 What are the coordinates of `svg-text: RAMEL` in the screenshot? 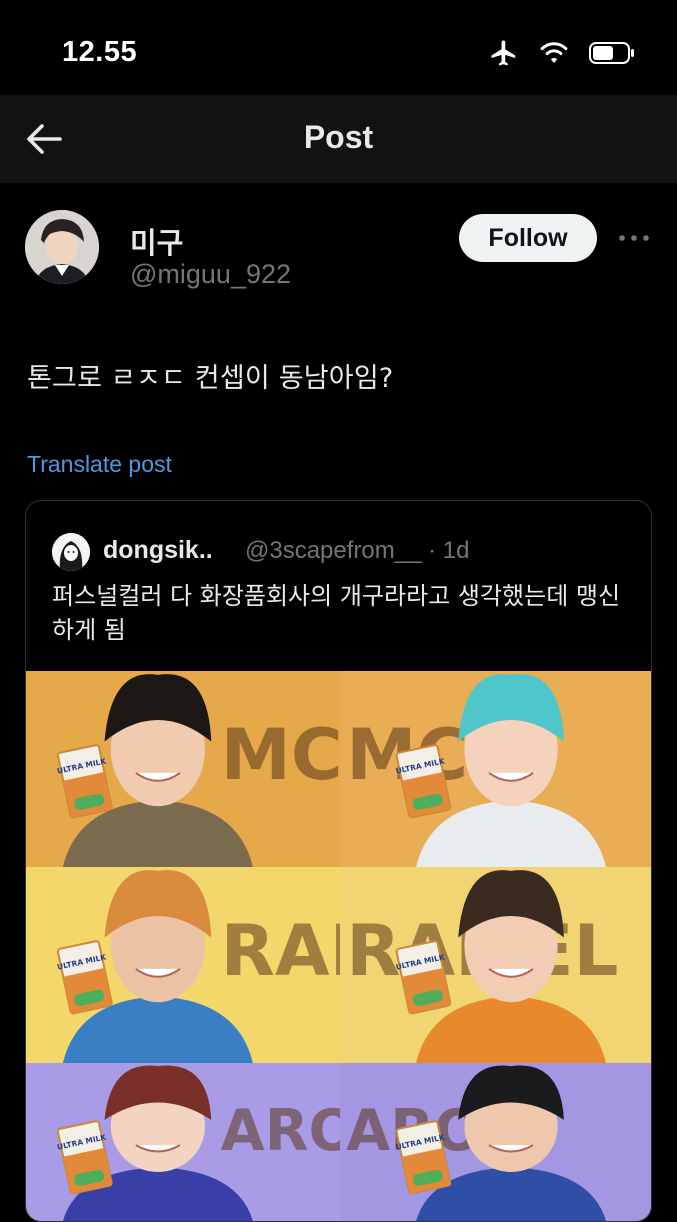 It's located at (280, 951).